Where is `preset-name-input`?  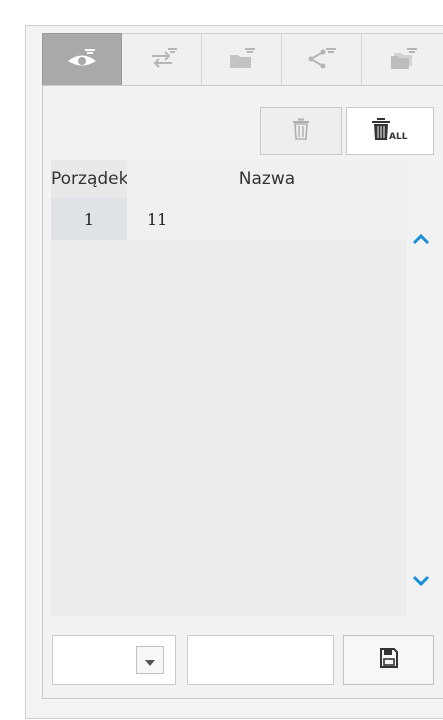
preset-name-input is located at coordinates (260, 660).